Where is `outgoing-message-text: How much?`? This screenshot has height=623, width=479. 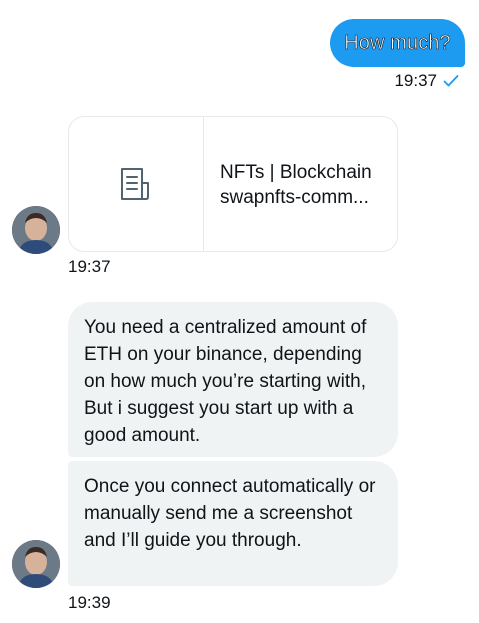 outgoing-message-text: How much? is located at coordinates (397, 42).